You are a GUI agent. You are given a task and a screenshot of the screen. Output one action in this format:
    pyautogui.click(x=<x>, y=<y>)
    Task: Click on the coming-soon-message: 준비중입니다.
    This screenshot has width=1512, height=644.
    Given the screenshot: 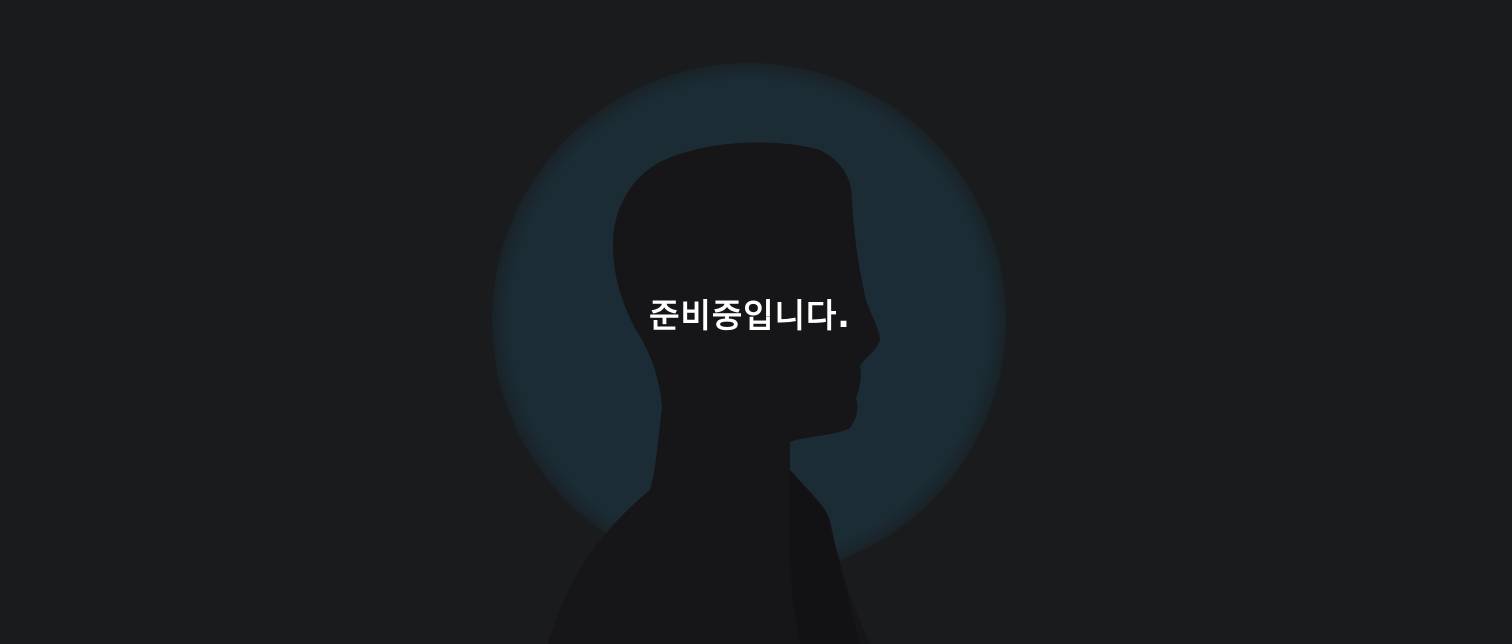 What is the action you would take?
    pyautogui.click(x=750, y=315)
    